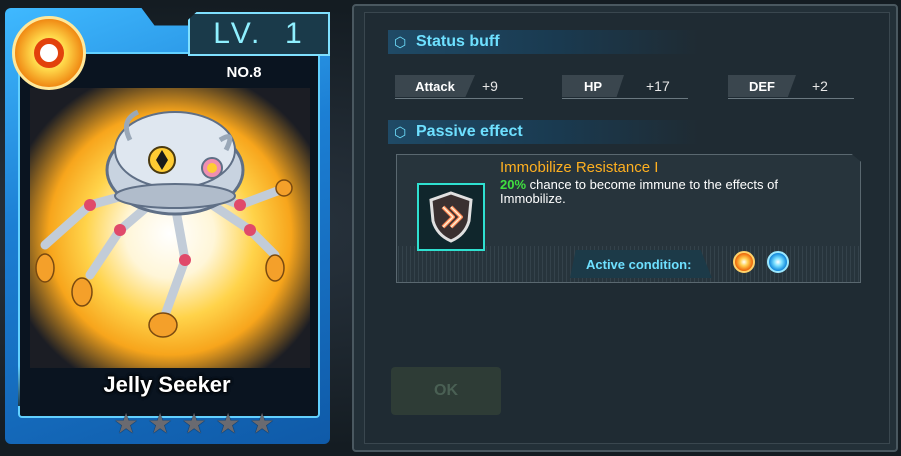  What do you see at coordinates (658, 86) in the screenshot?
I see `stat-value: +17` at bounding box center [658, 86].